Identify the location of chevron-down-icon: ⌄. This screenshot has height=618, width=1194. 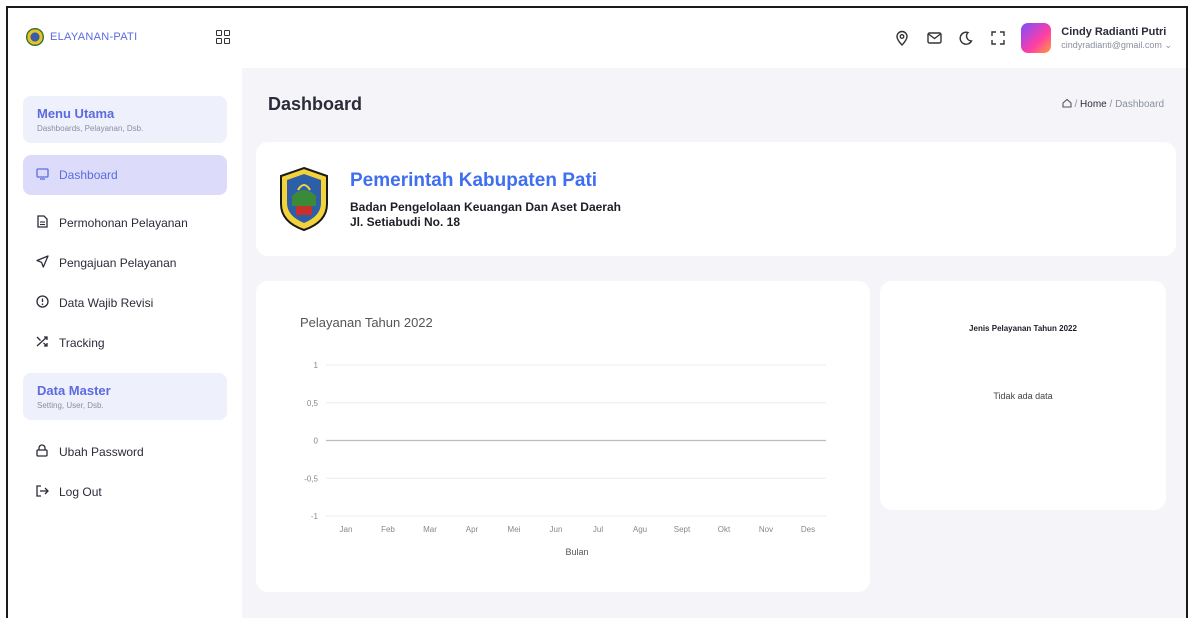
(1168, 44).